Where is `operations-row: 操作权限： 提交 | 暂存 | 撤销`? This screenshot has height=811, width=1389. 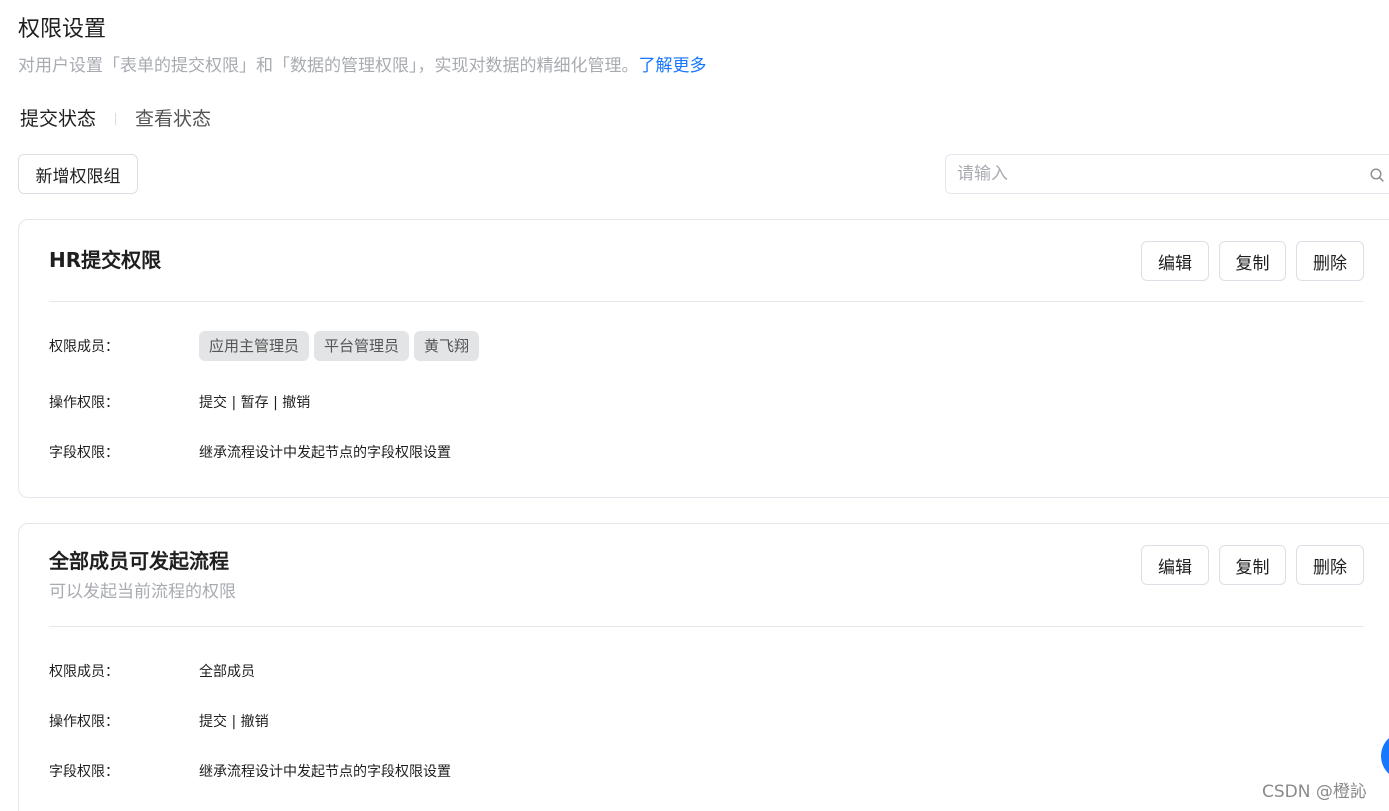
operations-row: 操作权限： 提交 | 暂存 | 撤销 is located at coordinates (179, 402).